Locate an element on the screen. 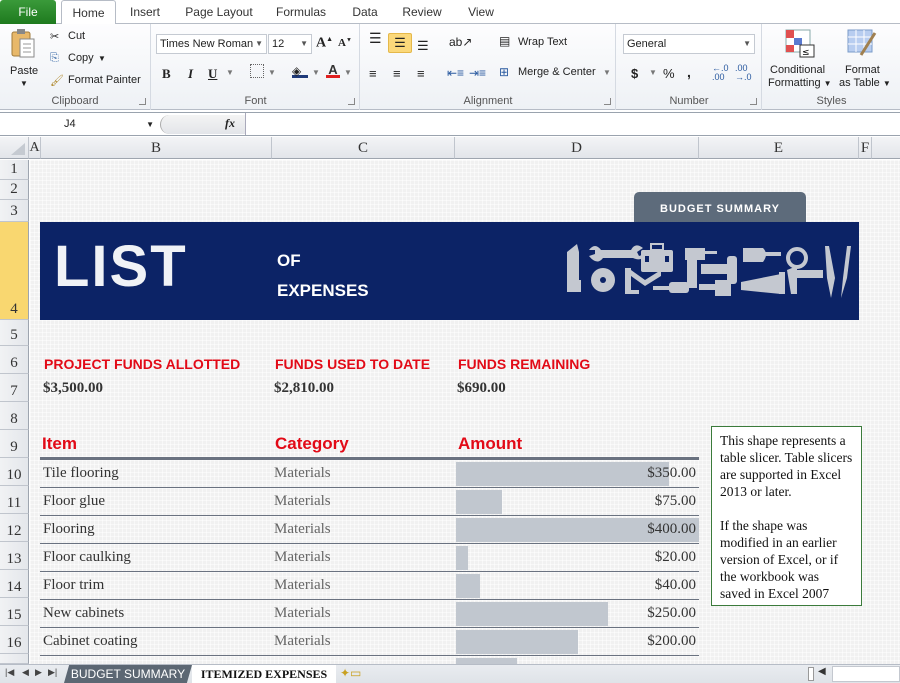 The width and height of the screenshot is (900, 683). align-right-icon: ≡ is located at coordinates (421, 73).